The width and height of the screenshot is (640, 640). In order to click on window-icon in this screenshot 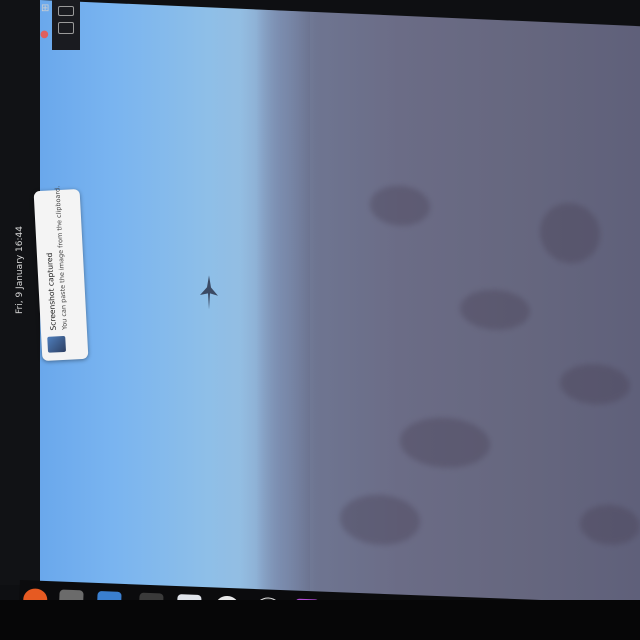, I will do `click(66, 11)`.